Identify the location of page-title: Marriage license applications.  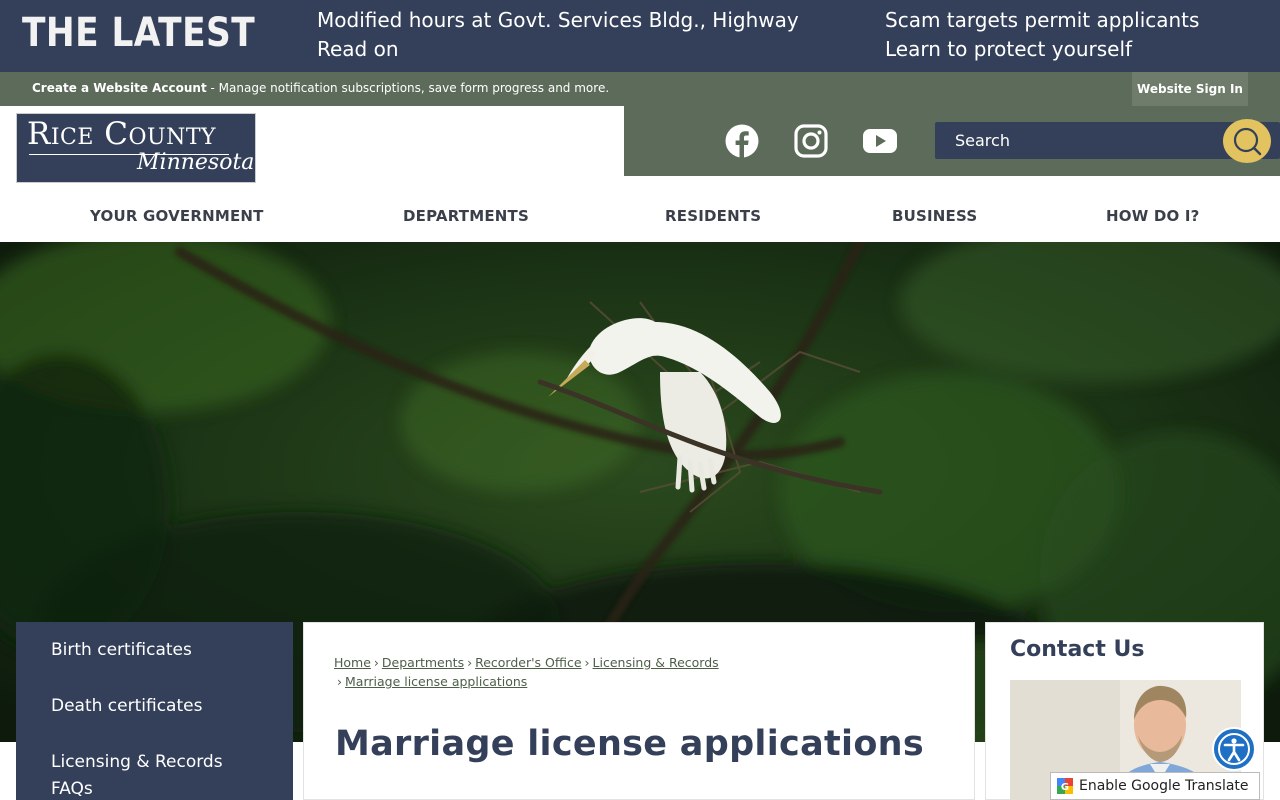
(630, 744).